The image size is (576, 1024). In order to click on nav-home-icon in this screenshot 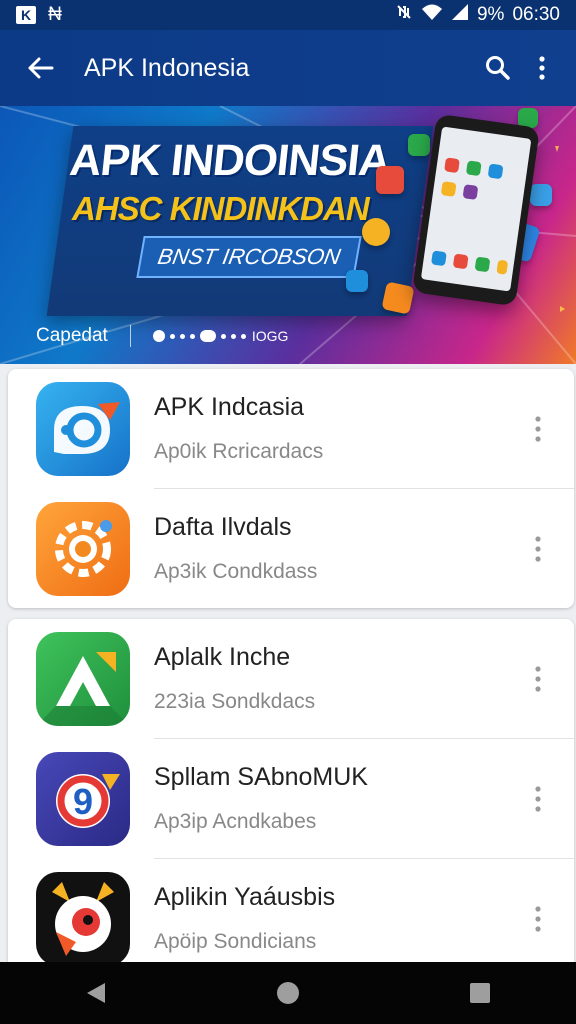, I will do `click(288, 993)`.